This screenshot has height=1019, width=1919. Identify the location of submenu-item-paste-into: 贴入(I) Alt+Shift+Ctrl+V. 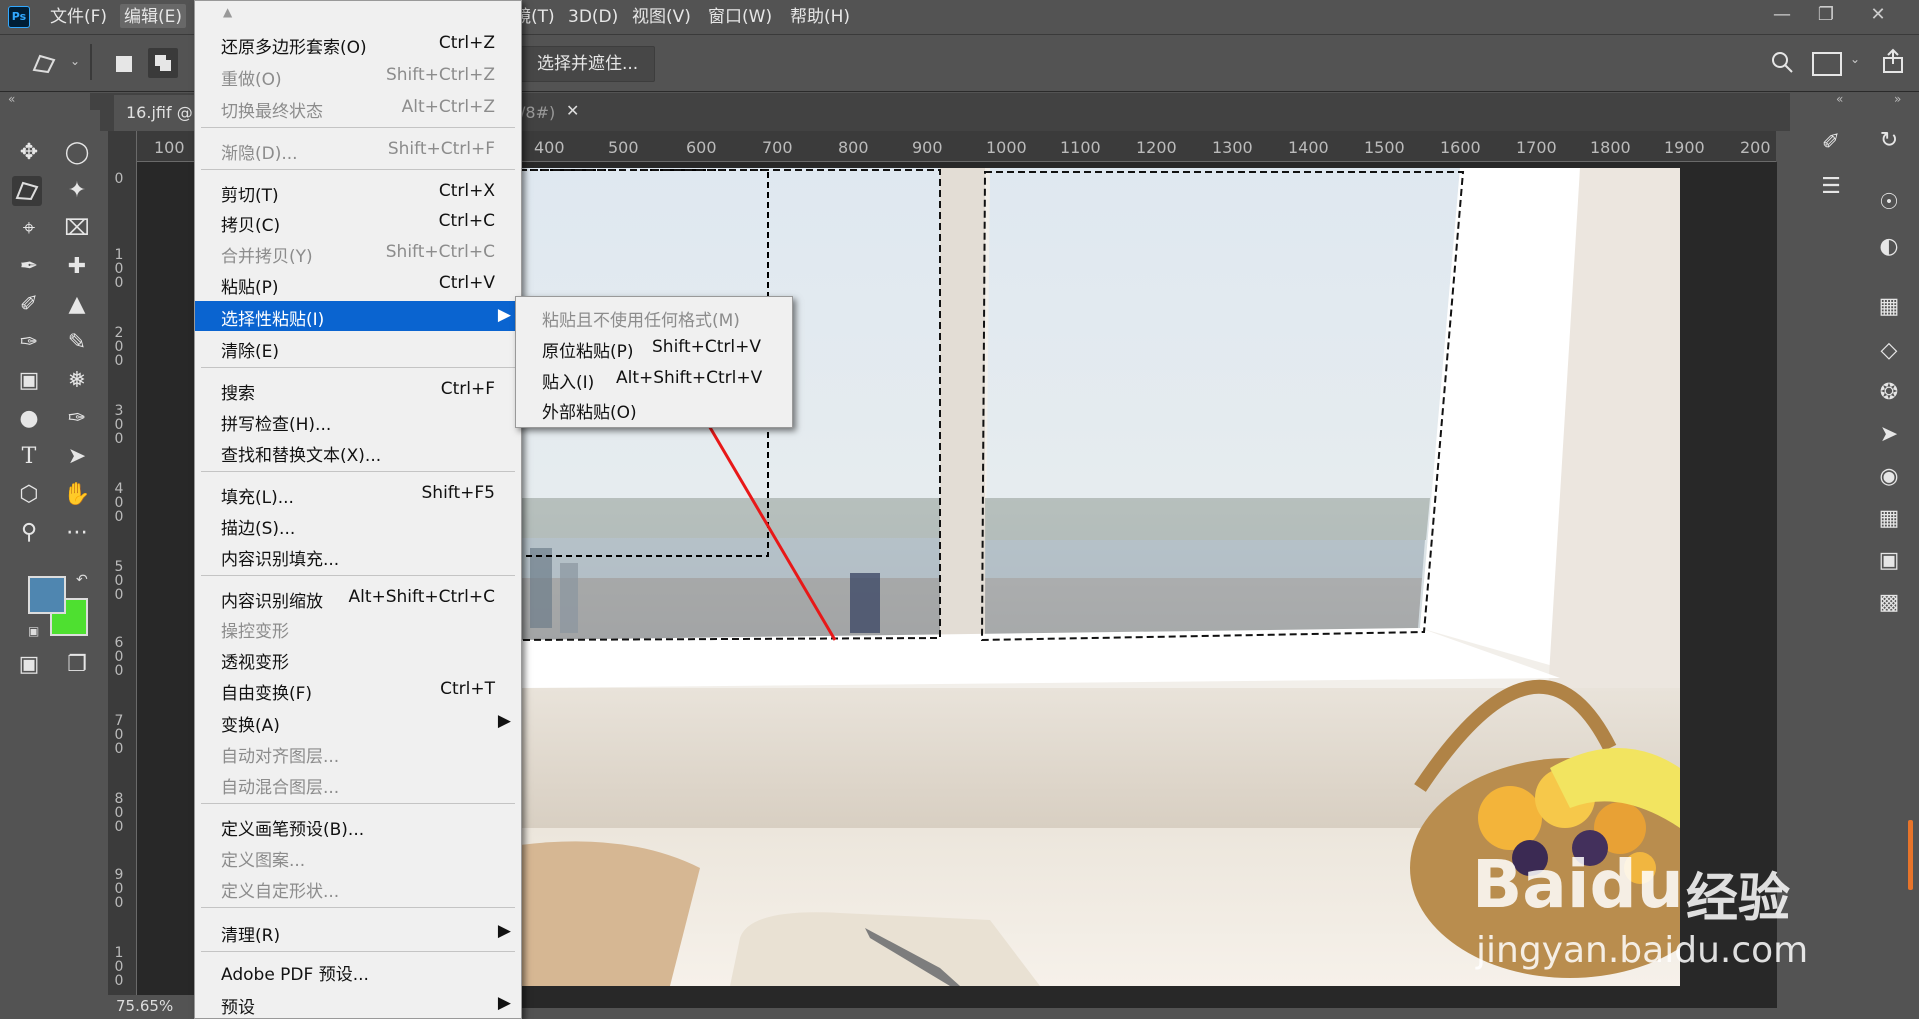
(654, 378).